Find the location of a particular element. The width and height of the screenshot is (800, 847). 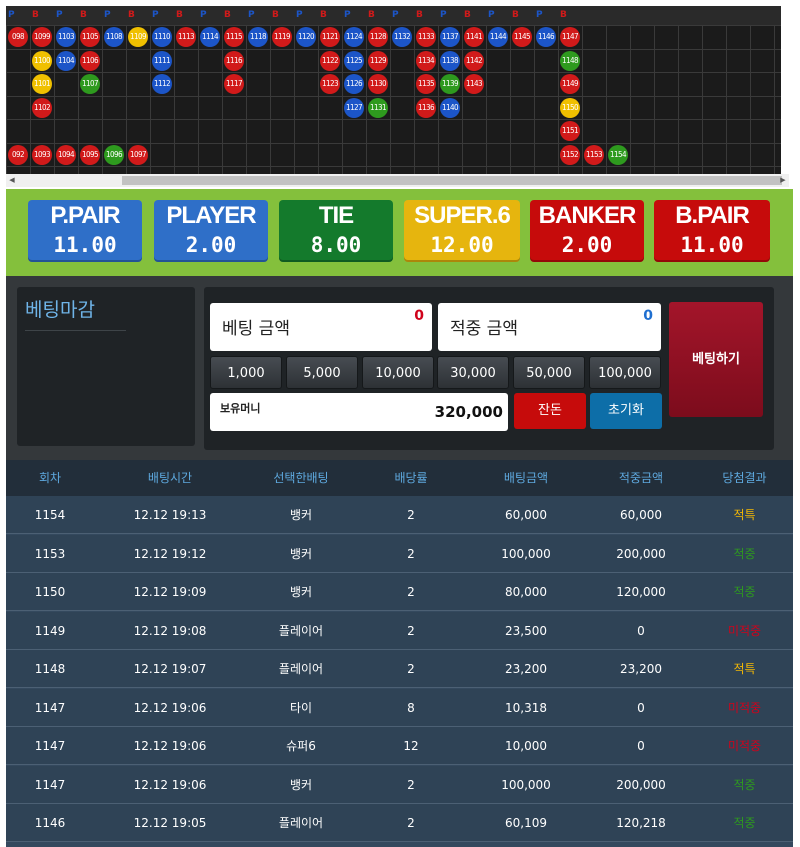

scroll-thumb is located at coordinates (452, 180).